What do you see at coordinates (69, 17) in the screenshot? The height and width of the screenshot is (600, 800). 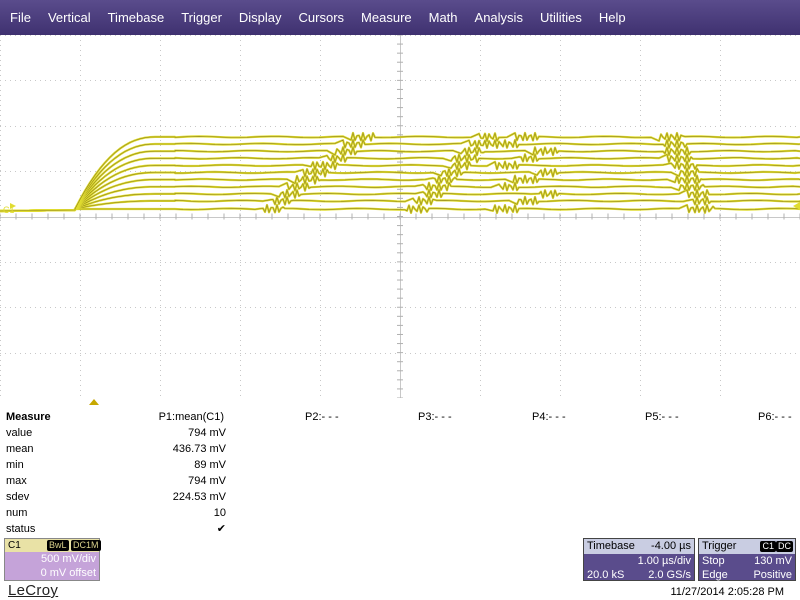 I see `menu-vertical: Vertical` at bounding box center [69, 17].